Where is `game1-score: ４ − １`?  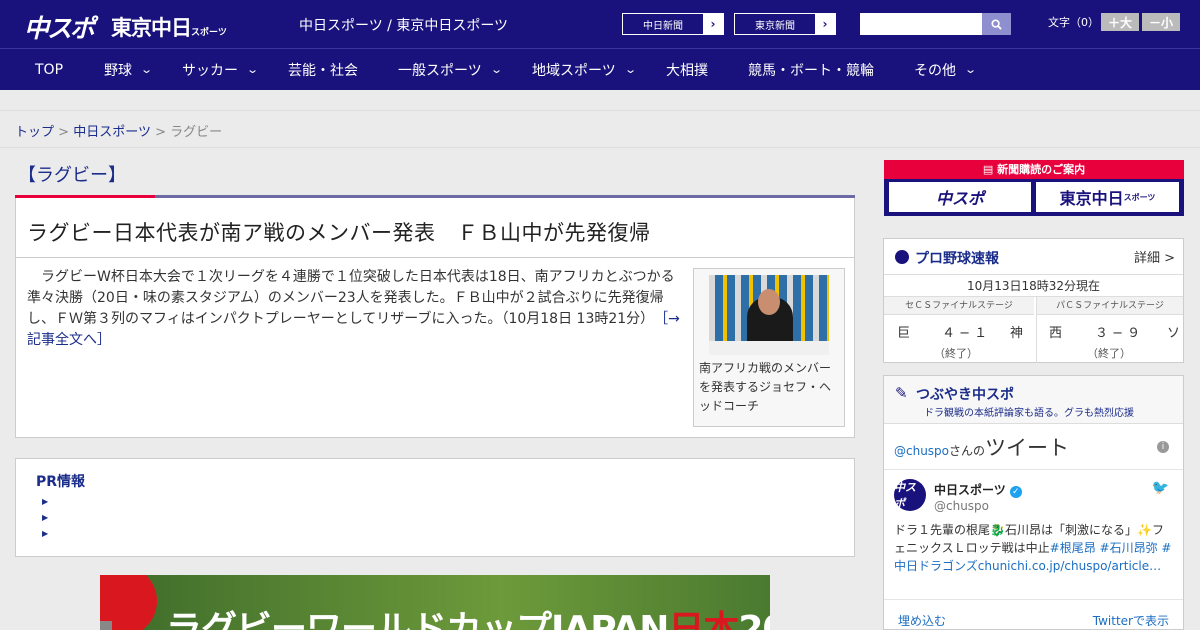
game1-score: ４ − １ is located at coordinates (964, 331).